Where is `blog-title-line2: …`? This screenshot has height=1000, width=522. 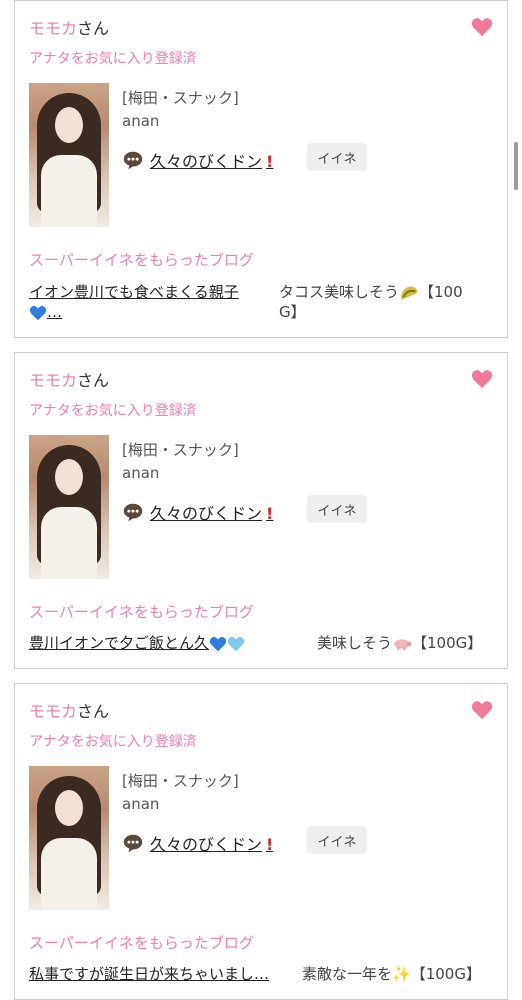 blog-title-line2: … is located at coordinates (54, 312).